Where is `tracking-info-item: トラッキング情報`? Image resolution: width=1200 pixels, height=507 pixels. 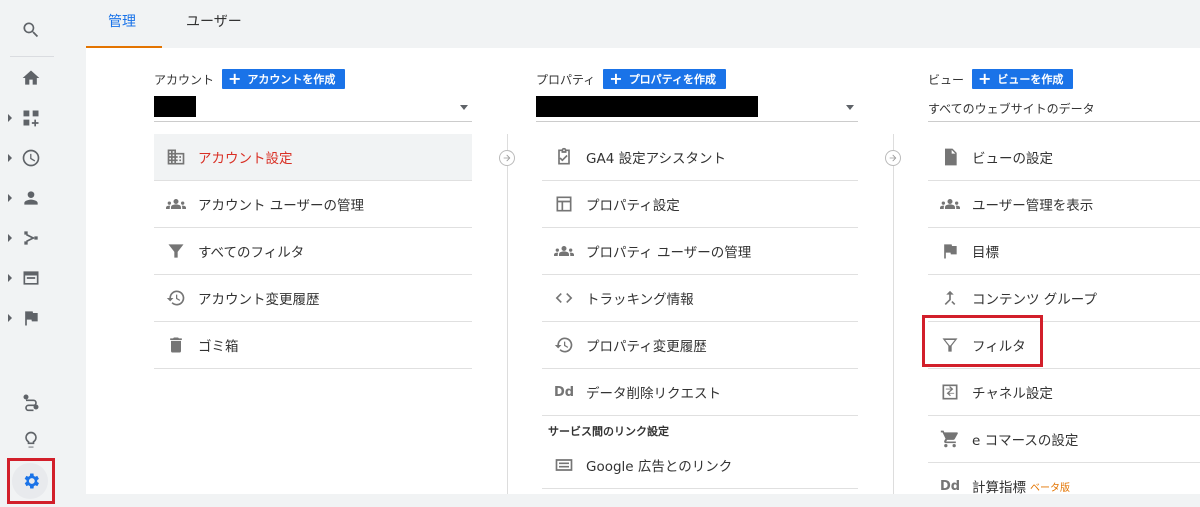 tracking-info-item: トラッキング情報 is located at coordinates (700, 298).